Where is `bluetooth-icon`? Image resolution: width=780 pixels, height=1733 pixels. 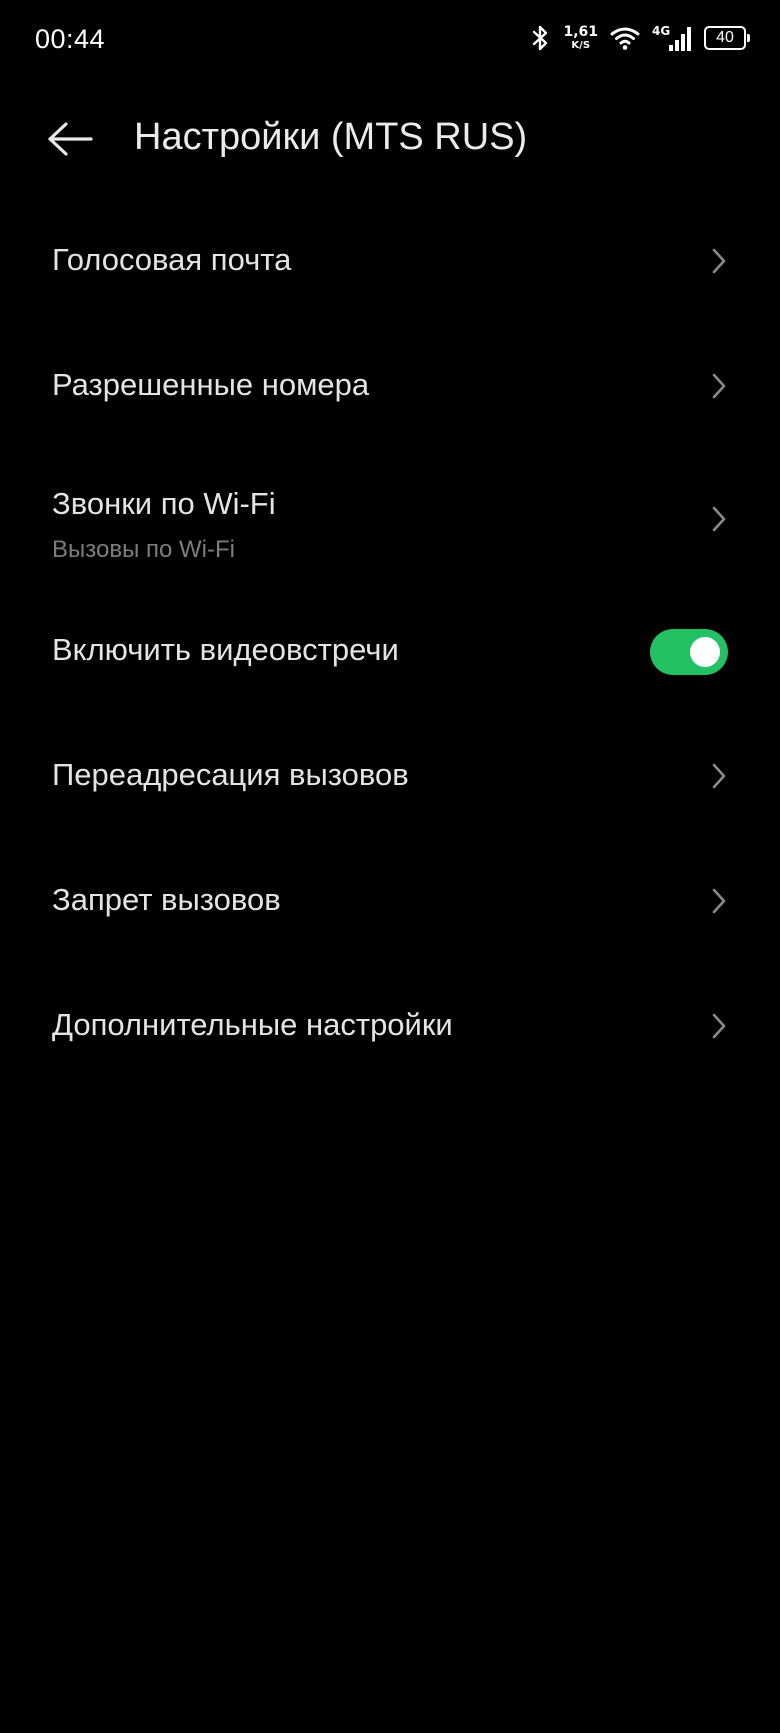
bluetooth-icon is located at coordinates (540, 38).